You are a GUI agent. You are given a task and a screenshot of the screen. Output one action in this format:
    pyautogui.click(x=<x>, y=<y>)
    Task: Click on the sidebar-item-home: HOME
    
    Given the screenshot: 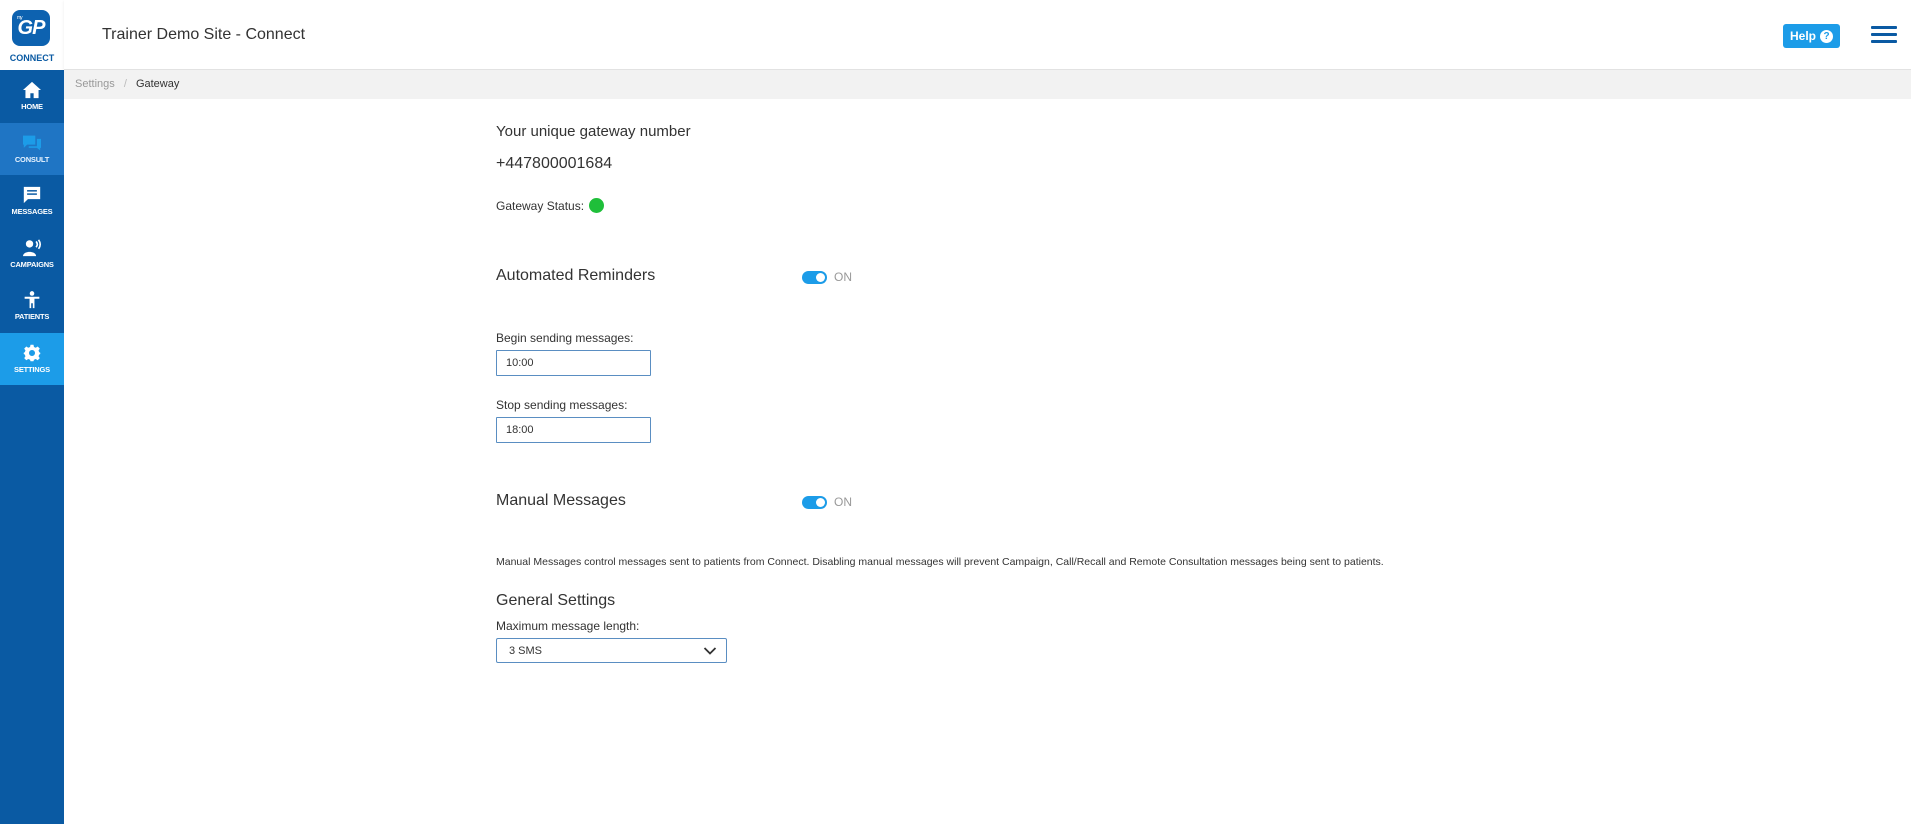 What is the action you would take?
    pyautogui.click(x=32, y=96)
    